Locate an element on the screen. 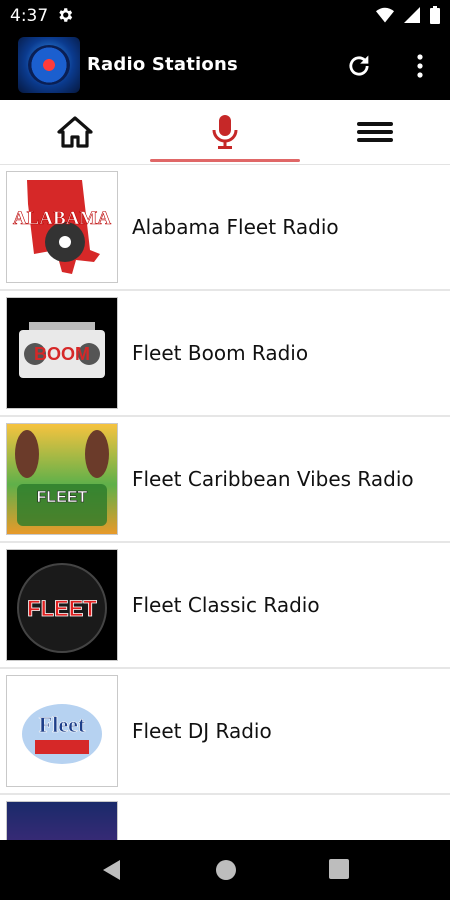 The image size is (450, 900). page-title: Radio Stations is located at coordinates (162, 64).